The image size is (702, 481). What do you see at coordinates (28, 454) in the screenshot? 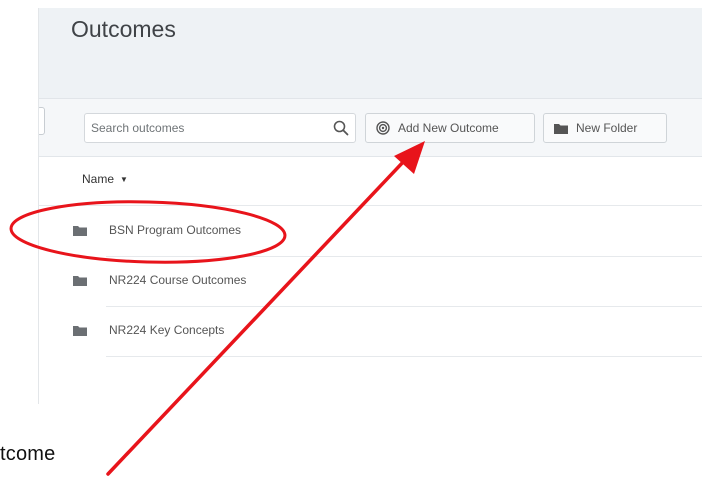
I see `caption-text: tcome` at bounding box center [28, 454].